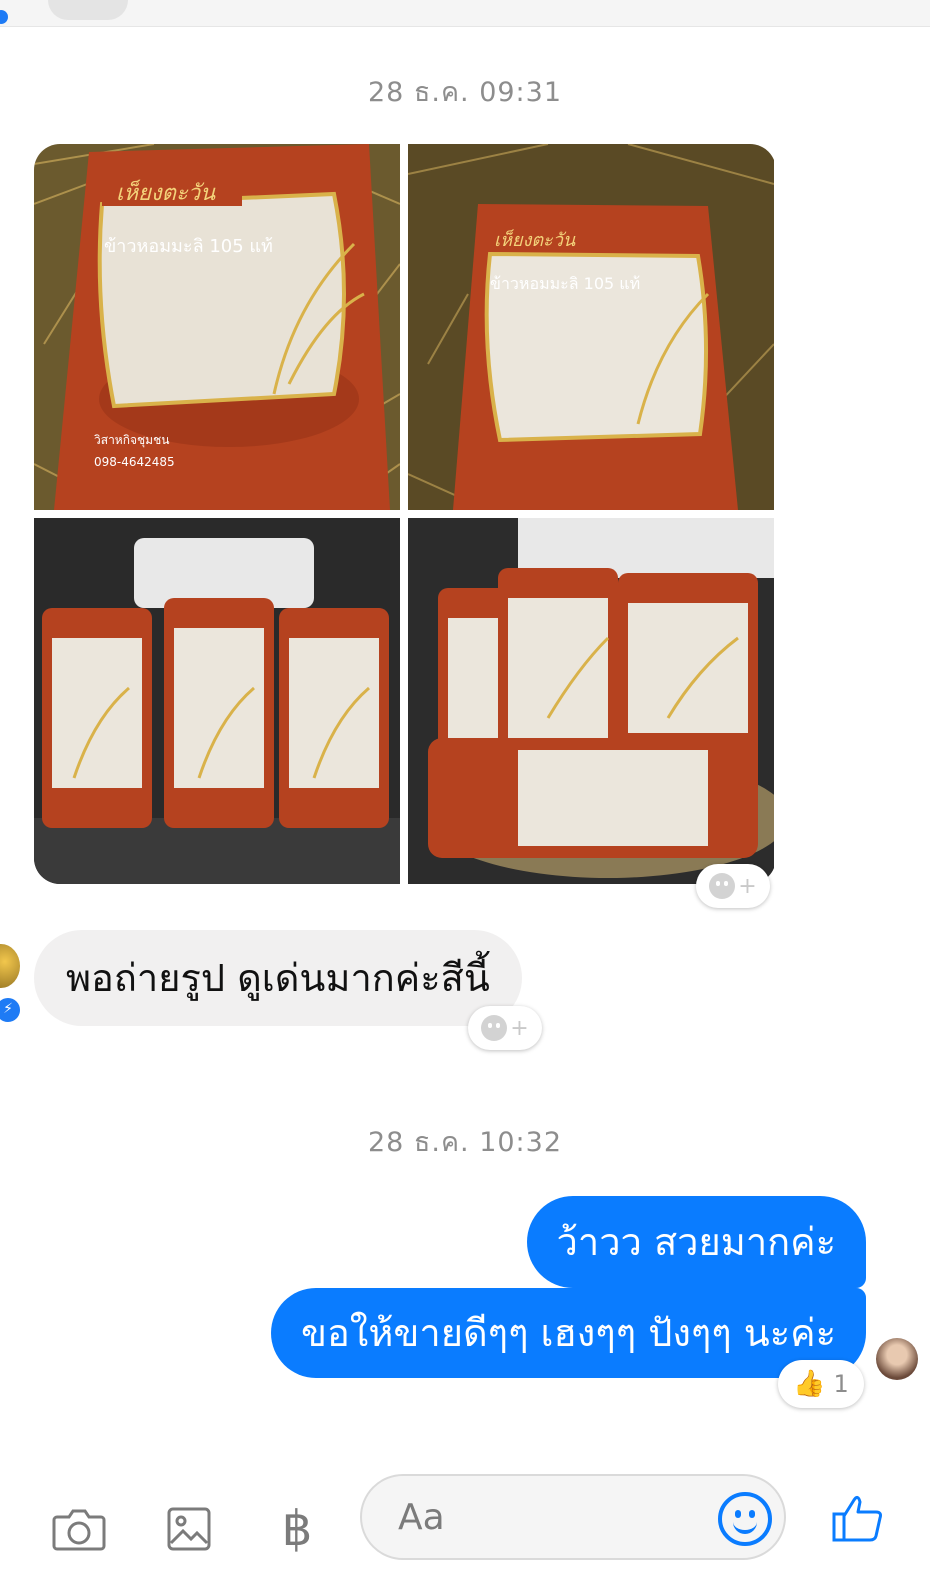 Image resolution: width=930 pixels, height=1576 pixels. Describe the element at coordinates (897, 1359) in the screenshot. I see `seen-avatar` at that location.